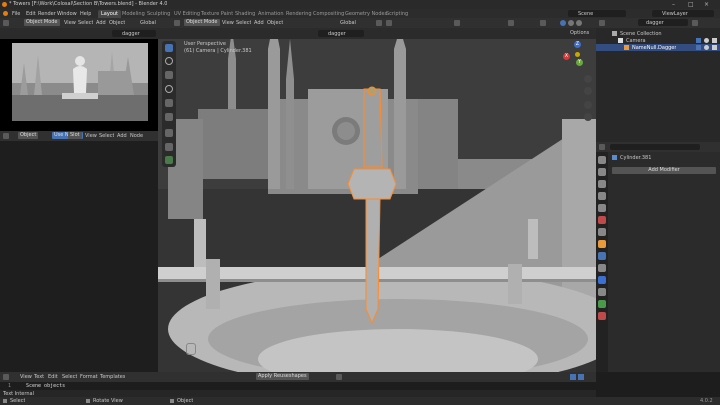 The width and height of the screenshot is (720, 405). What do you see at coordinates (602, 292) in the screenshot?
I see `constraints-tab-icon` at bounding box center [602, 292].